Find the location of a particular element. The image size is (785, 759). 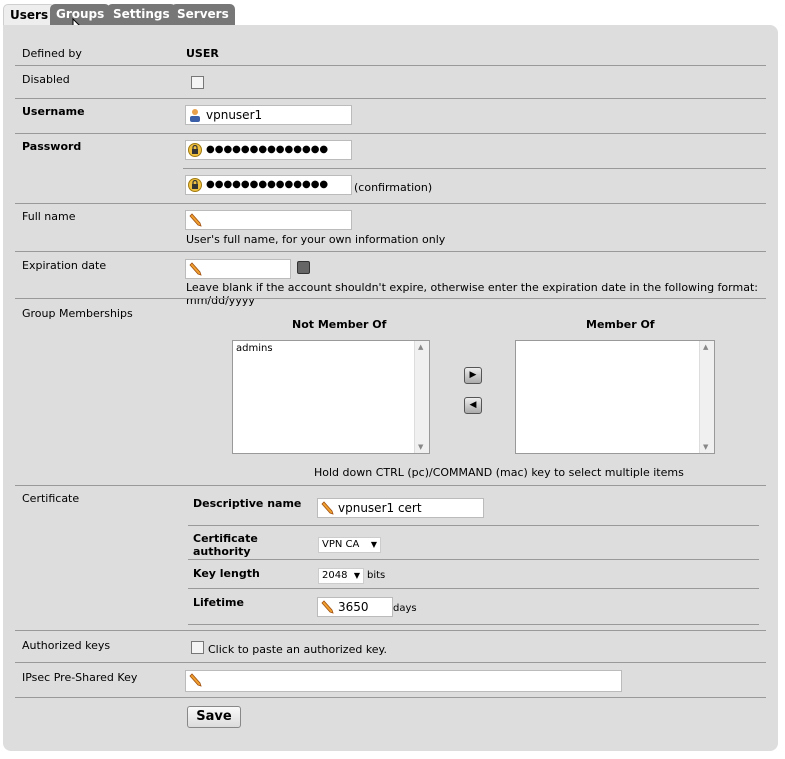

password-value: ●●●●●●●●●●●●●● is located at coordinates (267, 149).